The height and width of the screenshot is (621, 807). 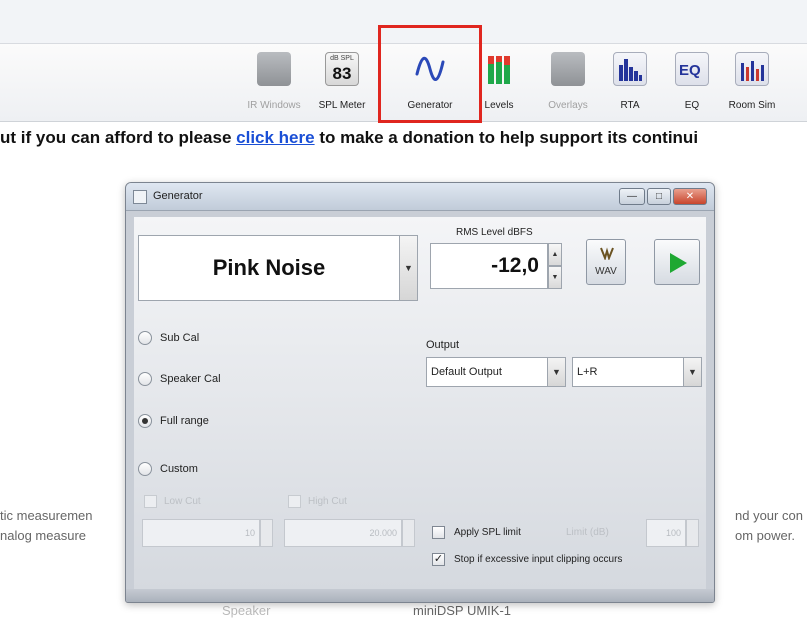 What do you see at coordinates (462, 610) in the screenshot?
I see `background-text-bottom-center: miniDSP UMIK-1` at bounding box center [462, 610].